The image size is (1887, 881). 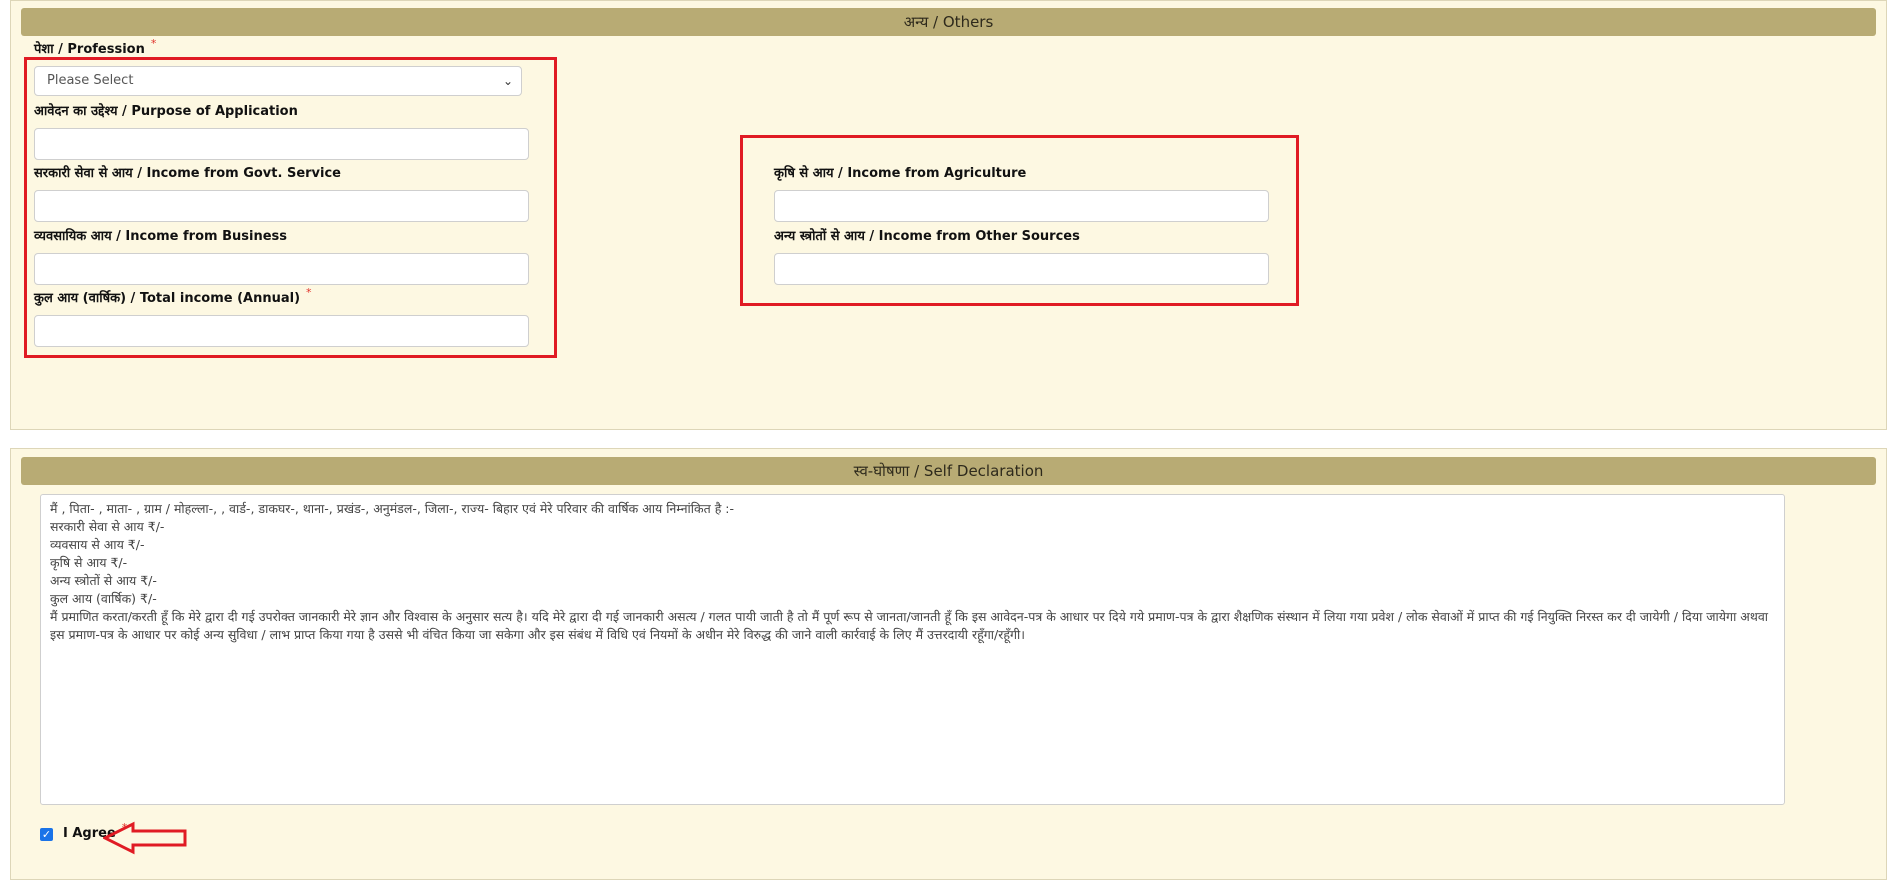 I want to click on declaration-line: सरकारी सेवा से आय ₹/-, so click(x=107, y=526).